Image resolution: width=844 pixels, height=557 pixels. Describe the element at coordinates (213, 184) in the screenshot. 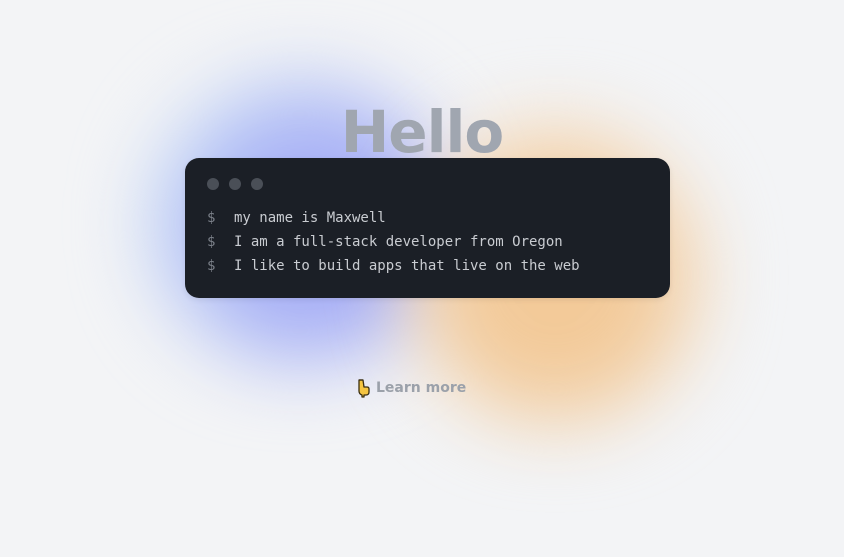

I see `window-dot-close` at that location.